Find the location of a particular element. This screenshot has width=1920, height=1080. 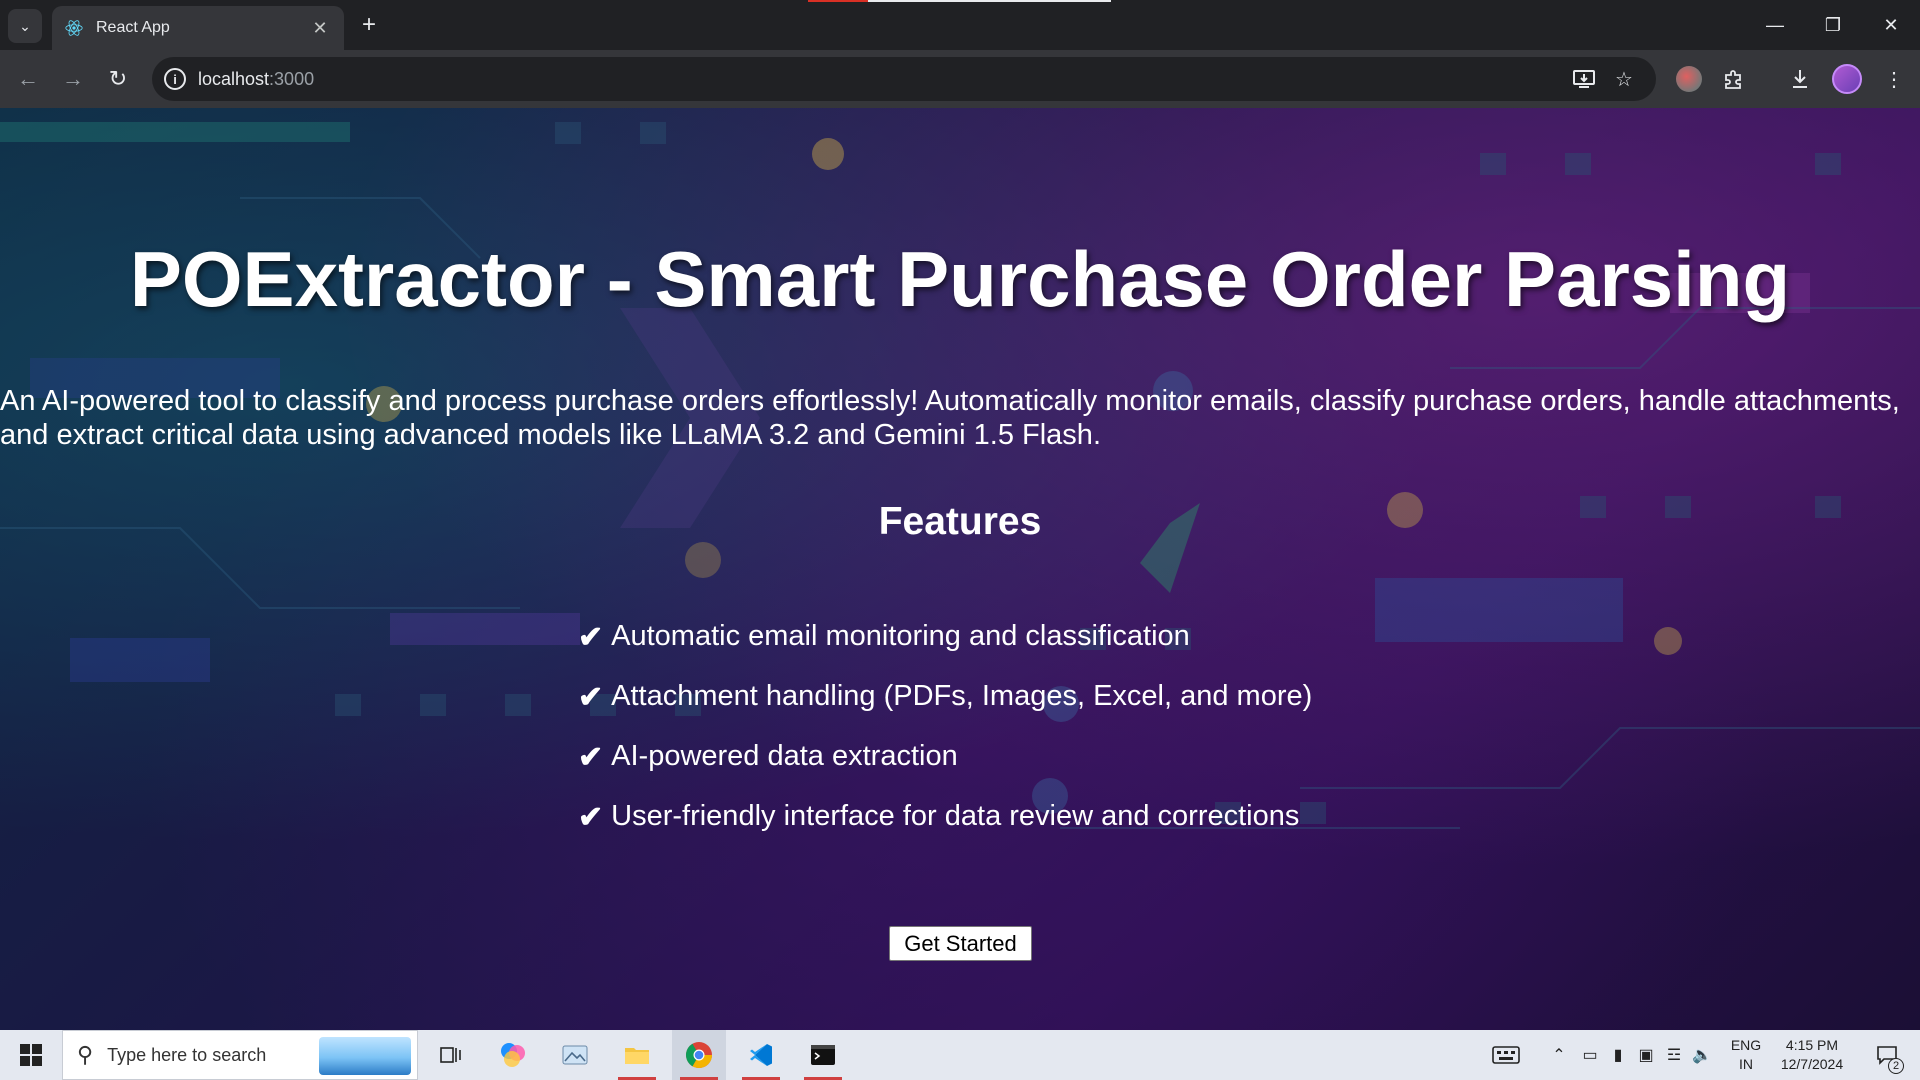

language-indicator: ENG IN is located at coordinates (1746, 1055).